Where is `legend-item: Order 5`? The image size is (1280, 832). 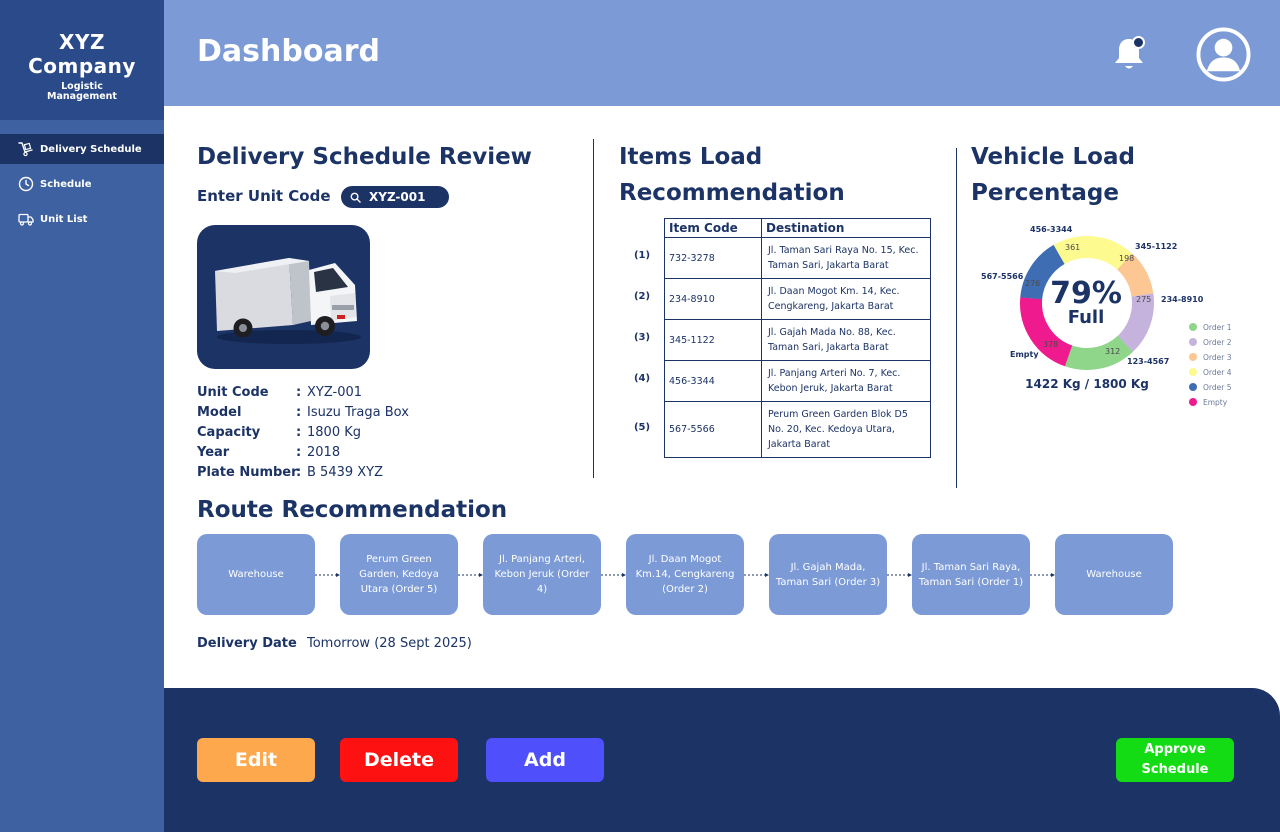 legend-item: Order 5 is located at coordinates (1210, 387).